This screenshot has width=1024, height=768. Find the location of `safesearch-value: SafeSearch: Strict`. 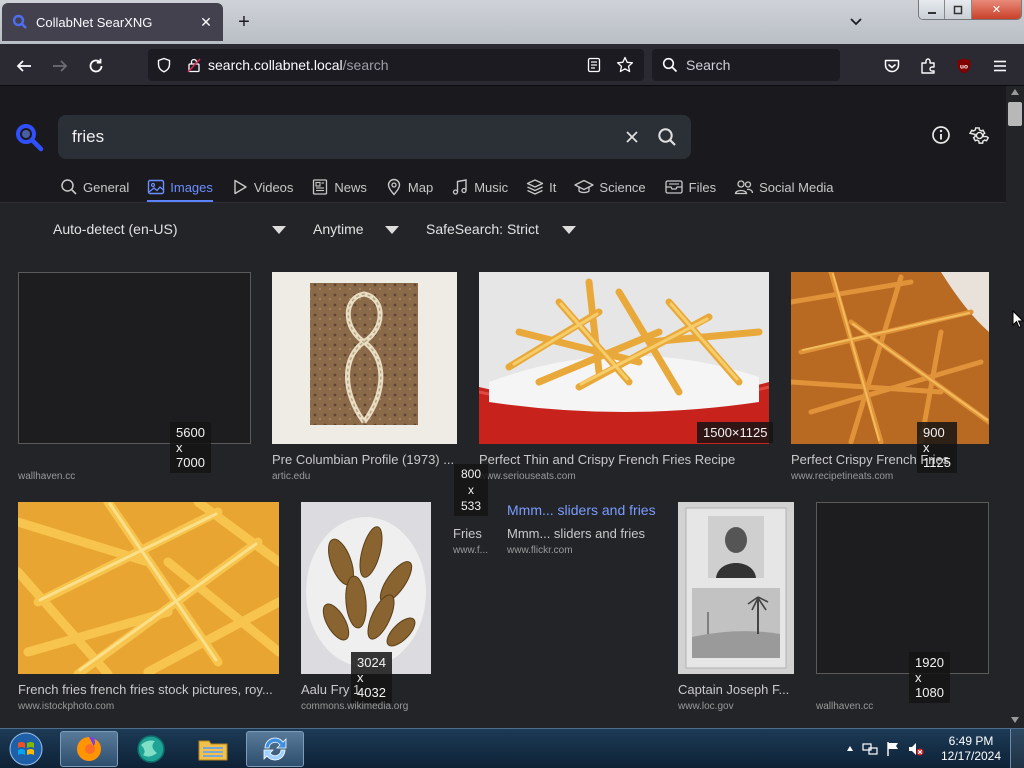

safesearch-value: SafeSearch: Strict is located at coordinates (482, 229).